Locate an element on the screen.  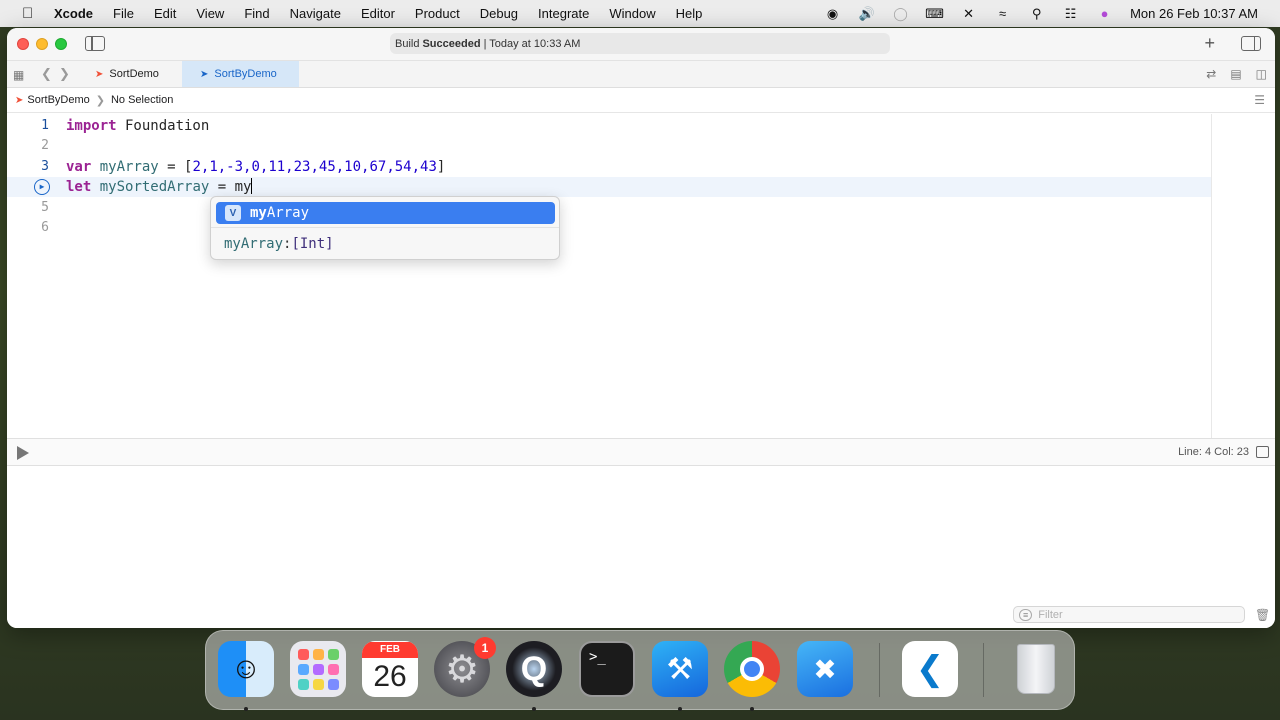
siri-icon: ● is located at coordinates (1104, 13).